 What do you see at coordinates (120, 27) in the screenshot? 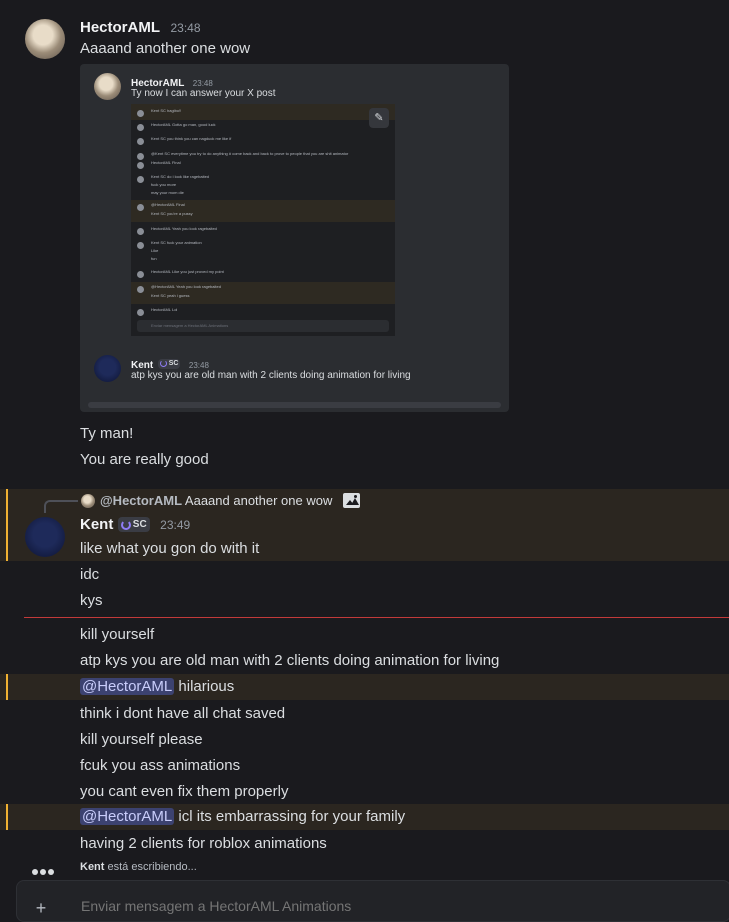
I see `message-author: HectorAML` at bounding box center [120, 27].